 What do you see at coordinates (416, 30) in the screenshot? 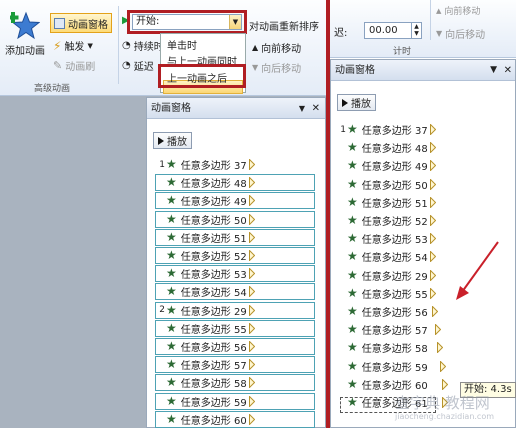
I see `spinner-arrows-icon: ▲ ▼` at bounding box center [416, 30].